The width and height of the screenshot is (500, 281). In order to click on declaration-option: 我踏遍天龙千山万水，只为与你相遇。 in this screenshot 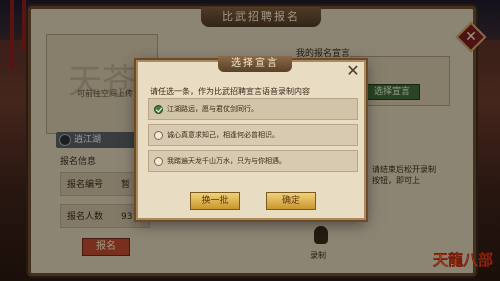, I will do `click(253, 161)`.